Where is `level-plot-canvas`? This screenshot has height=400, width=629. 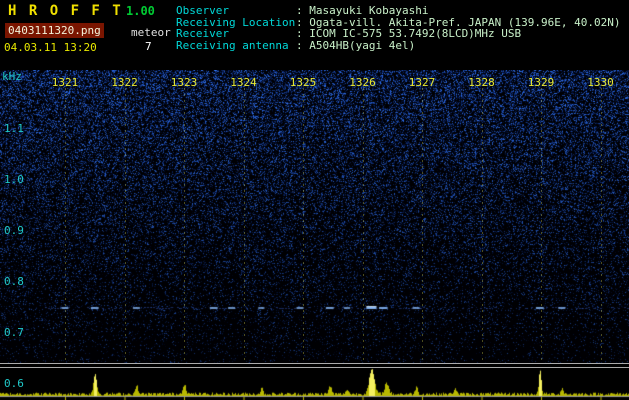 level-plot-canvas is located at coordinates (314, 384).